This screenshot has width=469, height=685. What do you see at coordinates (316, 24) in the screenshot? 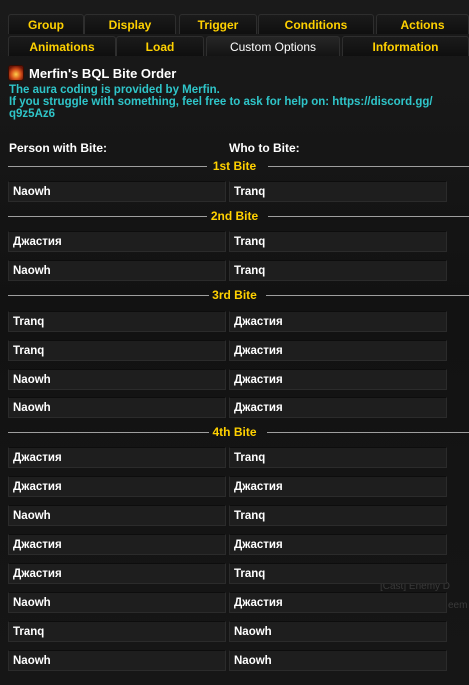
I see `tab-conditions: Conditions` at bounding box center [316, 24].